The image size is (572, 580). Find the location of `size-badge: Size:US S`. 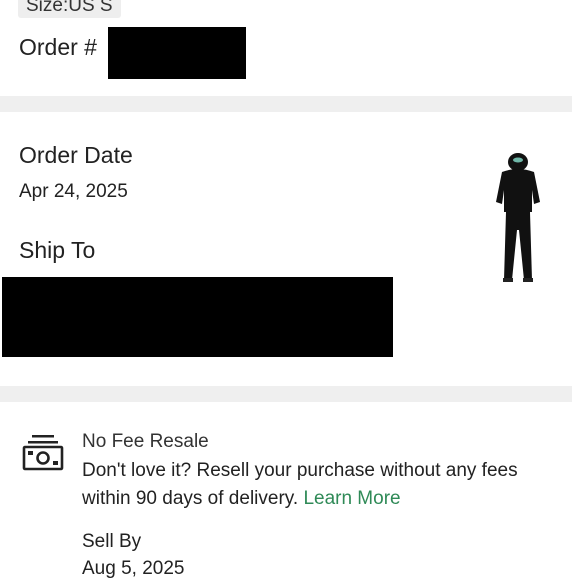

size-badge: Size:US S is located at coordinates (69, 9).